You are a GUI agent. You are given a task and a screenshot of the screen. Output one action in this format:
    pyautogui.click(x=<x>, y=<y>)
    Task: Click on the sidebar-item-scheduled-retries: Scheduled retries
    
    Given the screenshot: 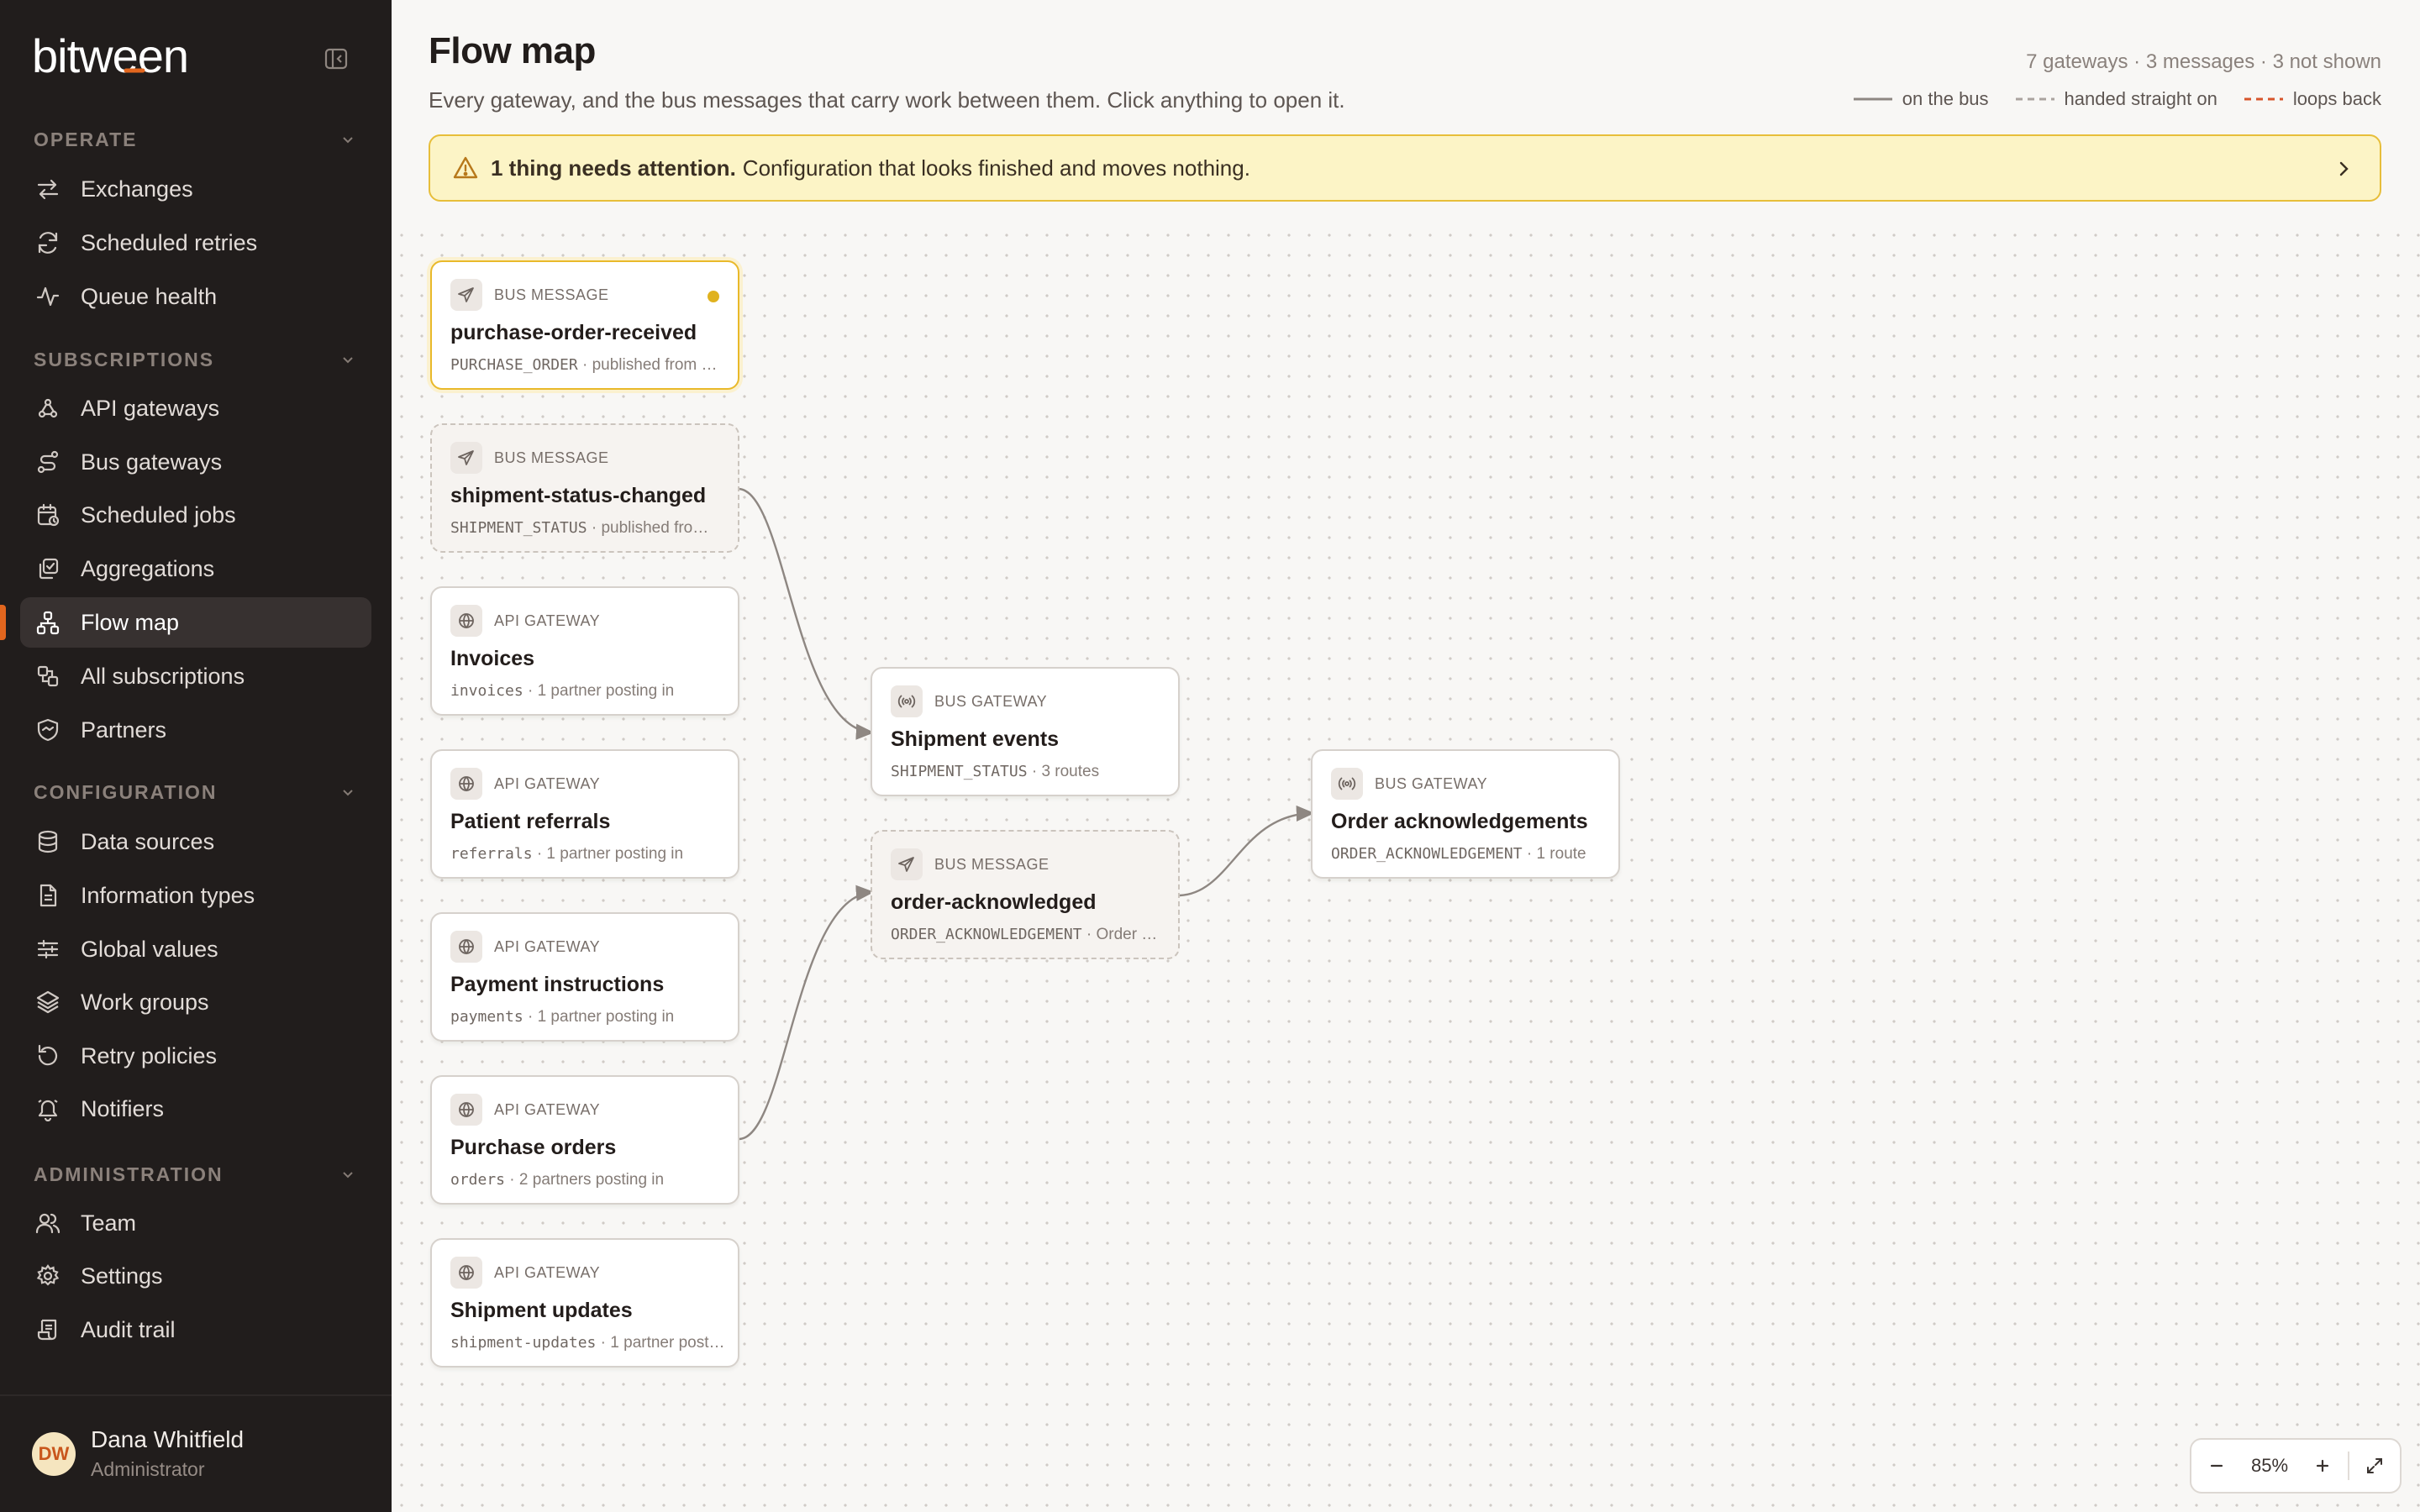 What is the action you would take?
    pyautogui.click(x=195, y=243)
    